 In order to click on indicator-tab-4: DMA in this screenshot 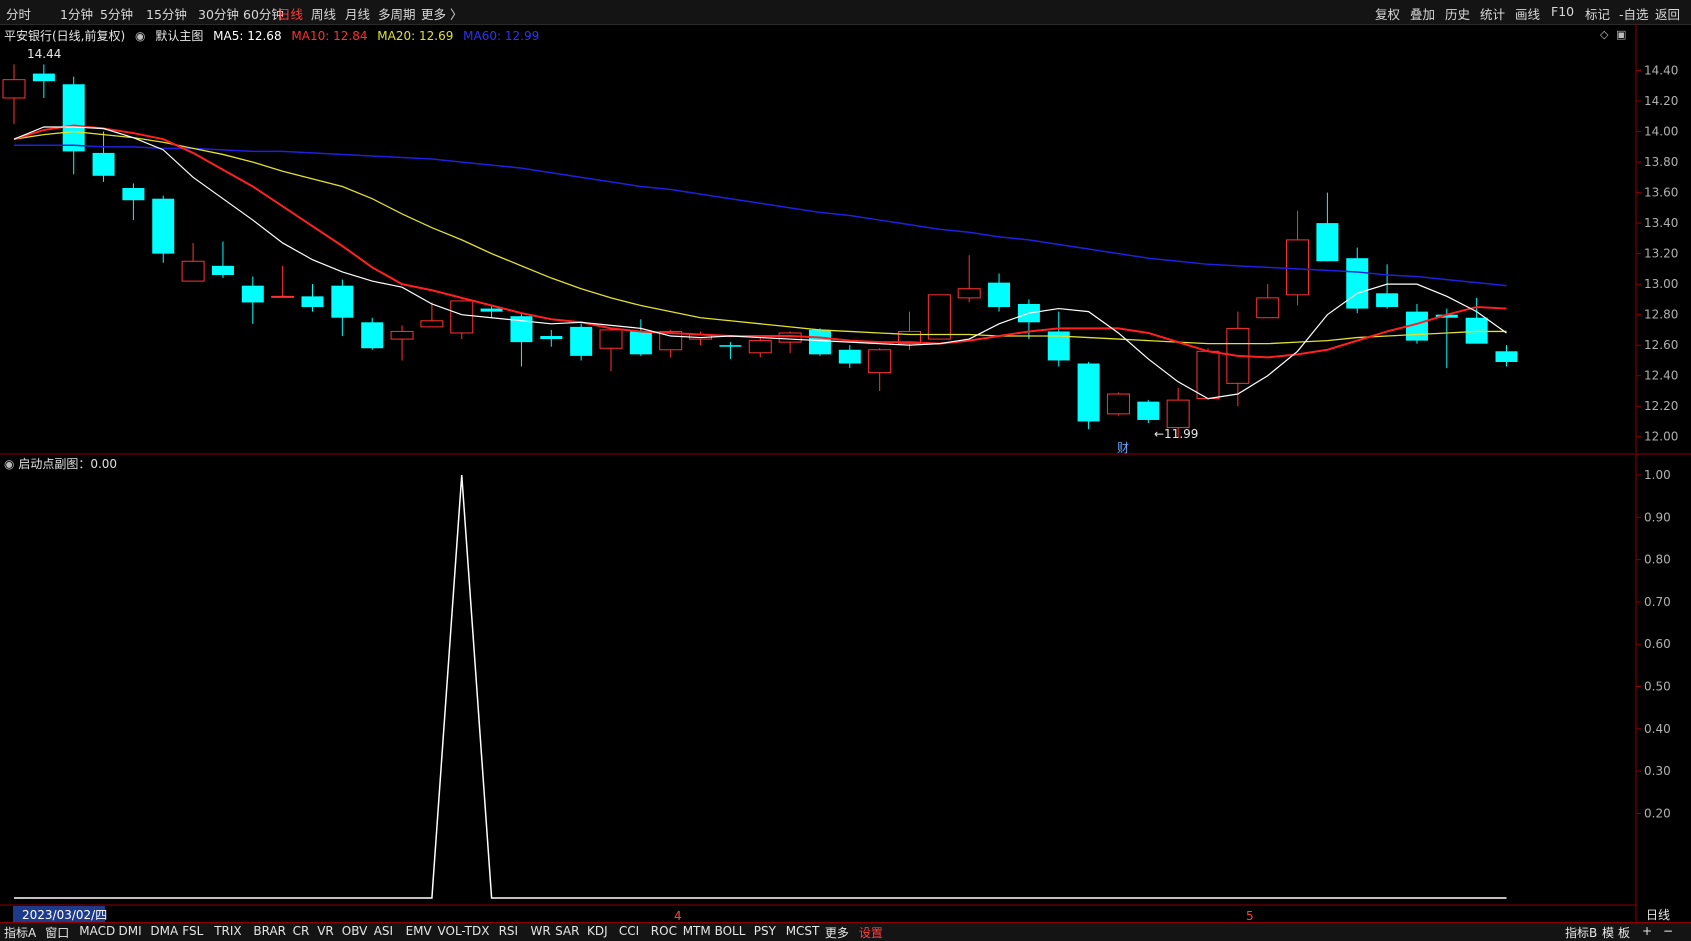, I will do `click(164, 931)`.